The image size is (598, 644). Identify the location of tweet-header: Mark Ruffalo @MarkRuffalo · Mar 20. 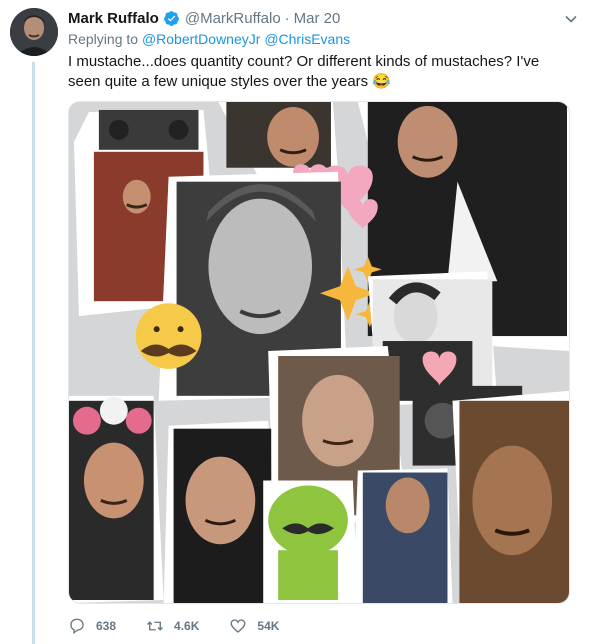
(323, 18).